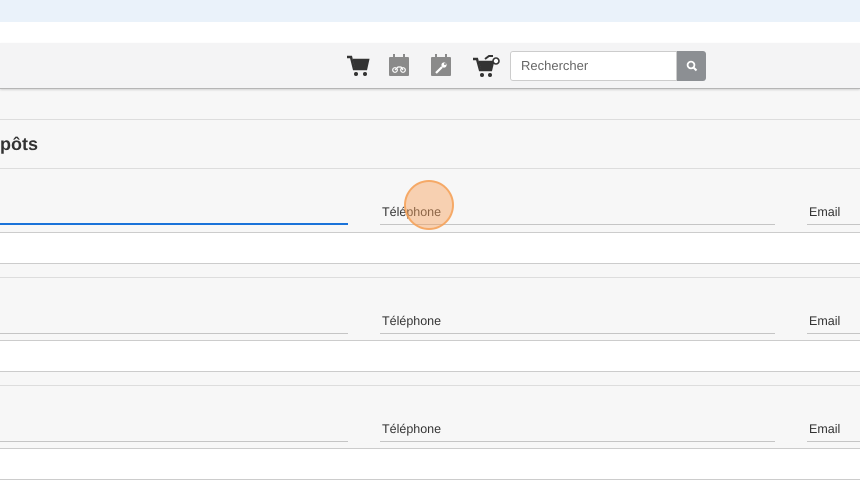  I want to click on section-title: pôts, so click(19, 144).